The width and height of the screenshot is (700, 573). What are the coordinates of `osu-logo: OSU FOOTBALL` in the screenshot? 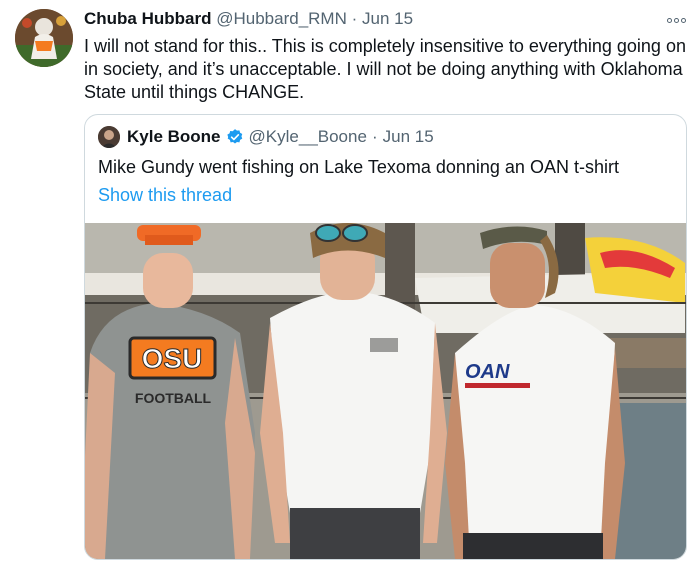 It's located at (172, 371).